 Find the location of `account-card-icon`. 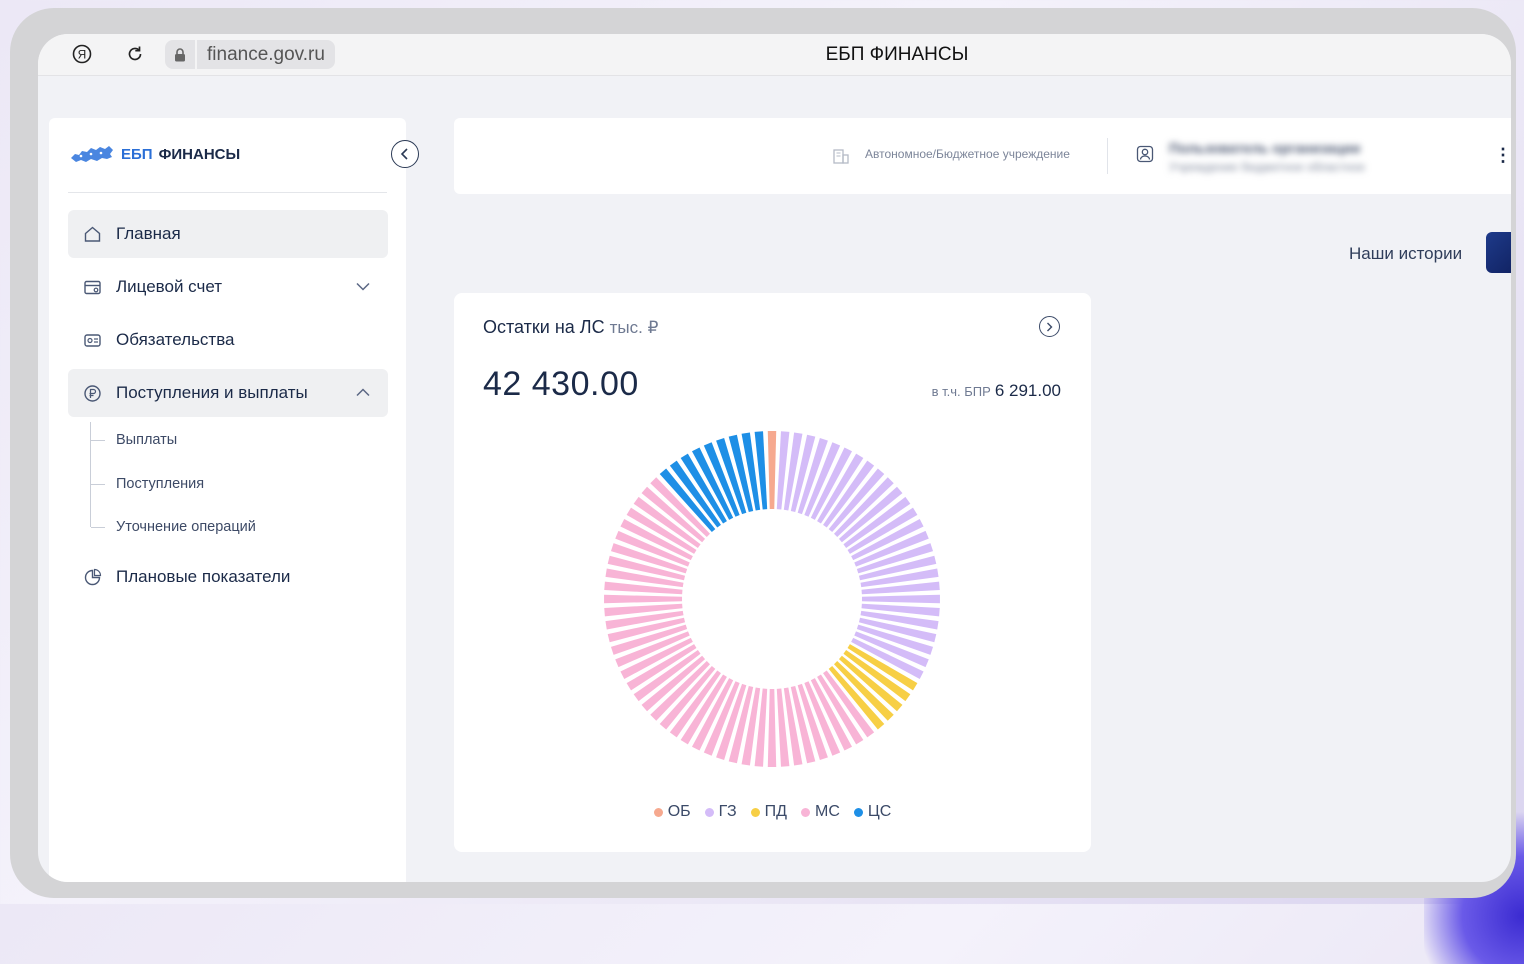

account-card-icon is located at coordinates (92, 287).